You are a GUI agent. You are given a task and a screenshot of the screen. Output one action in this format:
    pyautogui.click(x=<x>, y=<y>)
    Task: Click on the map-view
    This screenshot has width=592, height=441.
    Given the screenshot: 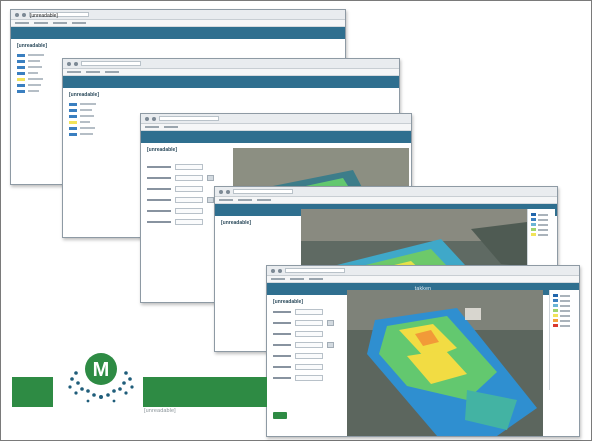 What is the action you would take?
    pyautogui.click(x=445, y=363)
    